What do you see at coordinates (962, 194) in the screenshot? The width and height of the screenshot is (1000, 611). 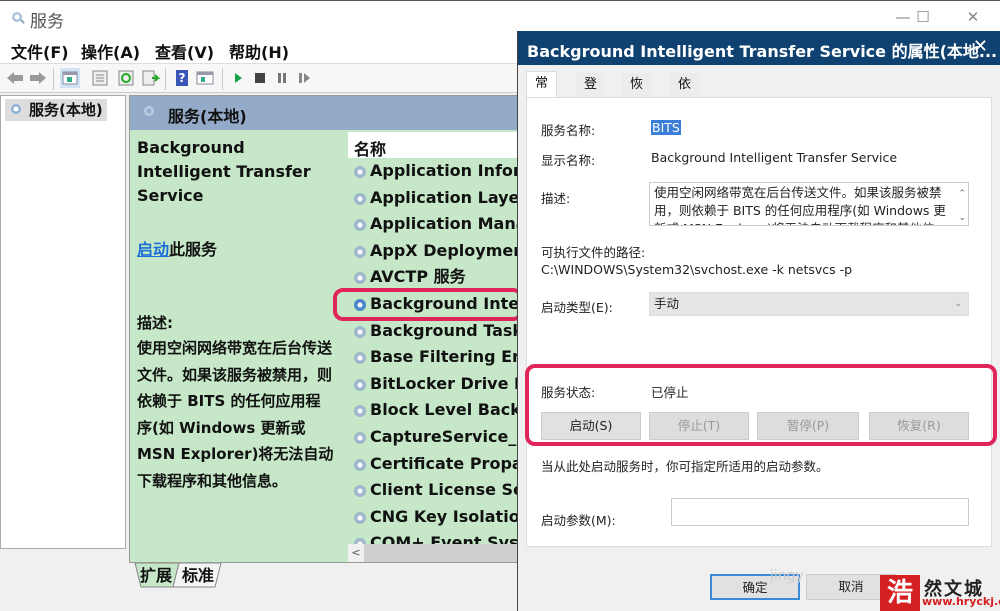 I see `scroll-up-icon: ⌃` at bounding box center [962, 194].